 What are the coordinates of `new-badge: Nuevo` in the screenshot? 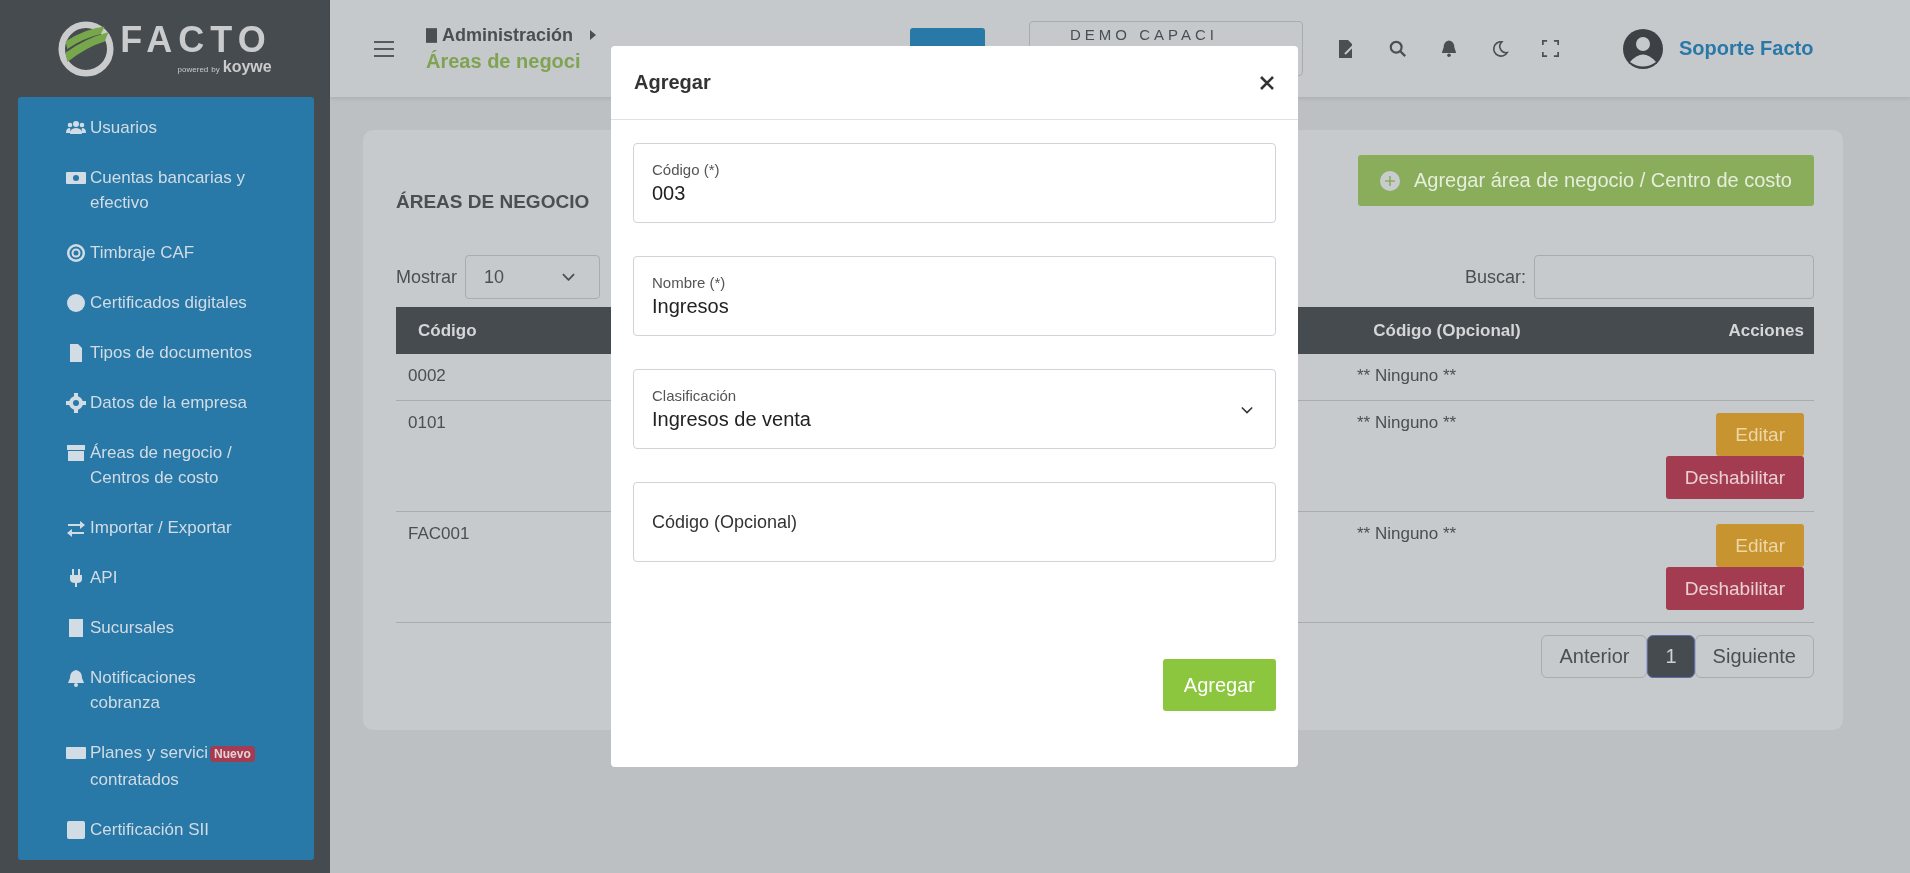 It's located at (232, 754).